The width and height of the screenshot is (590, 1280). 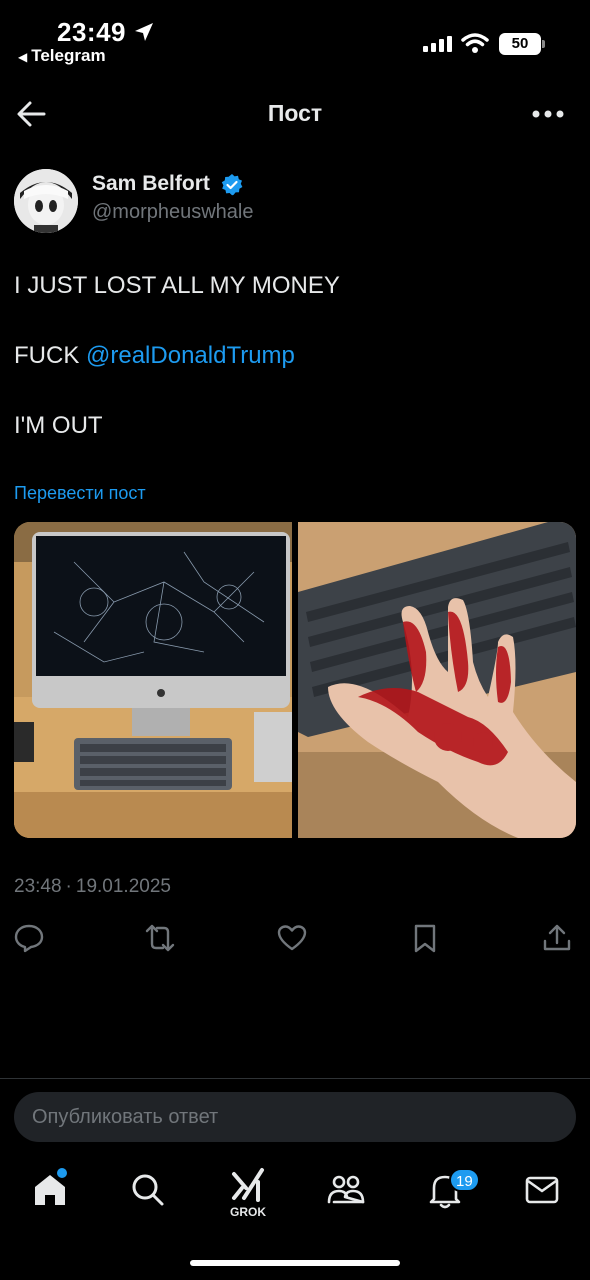 I want to click on communities-icon, so click(x=346, y=1190).